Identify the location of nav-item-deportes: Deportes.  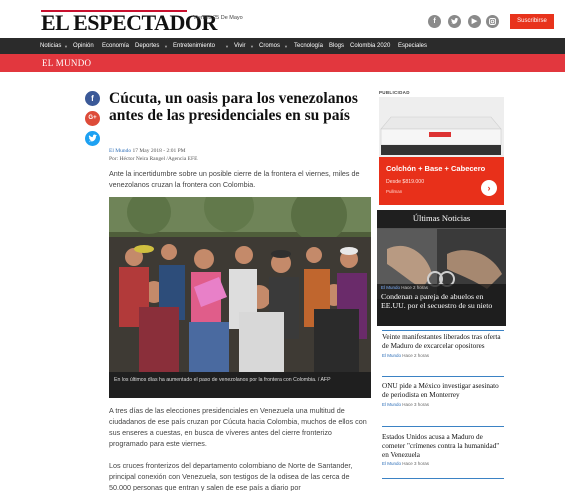
(147, 46).